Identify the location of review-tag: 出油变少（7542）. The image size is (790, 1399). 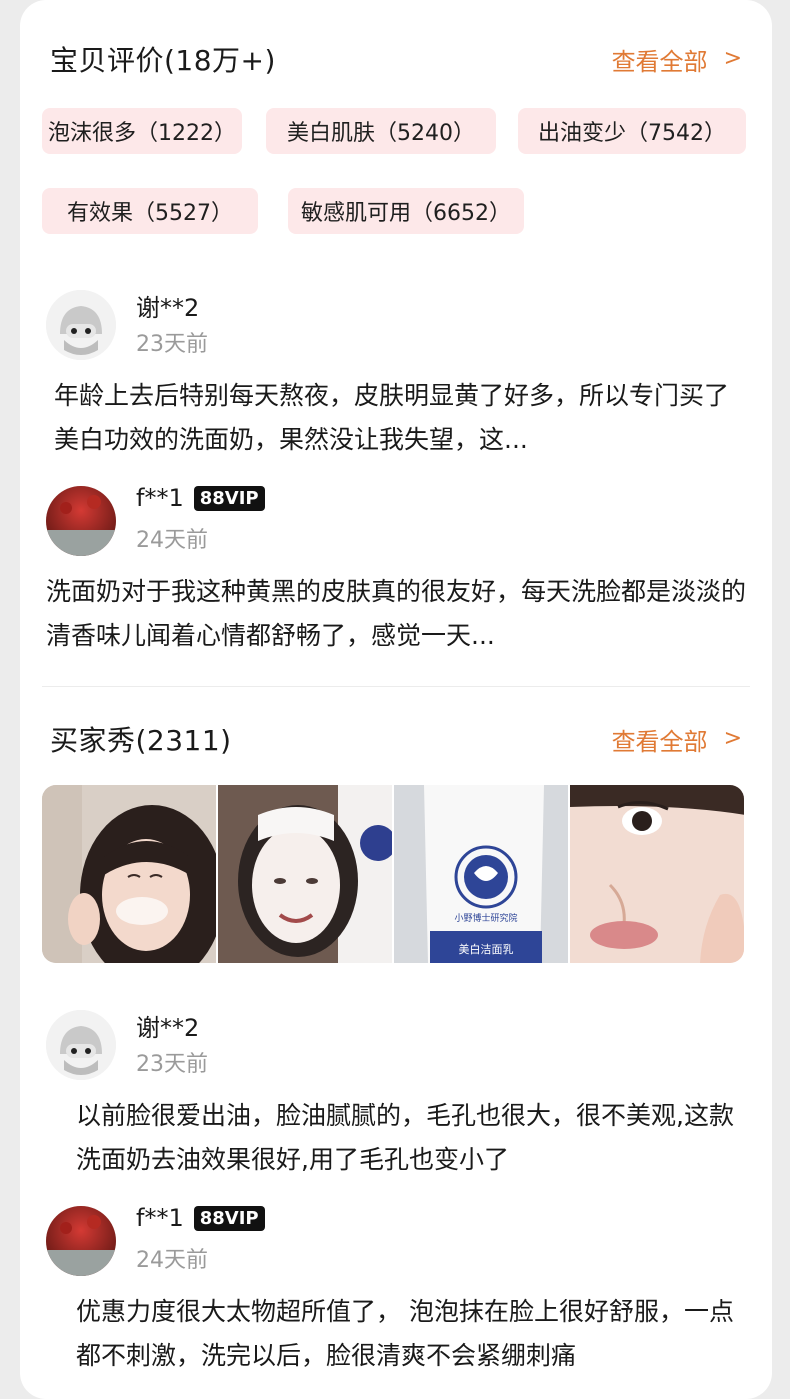
(632, 131).